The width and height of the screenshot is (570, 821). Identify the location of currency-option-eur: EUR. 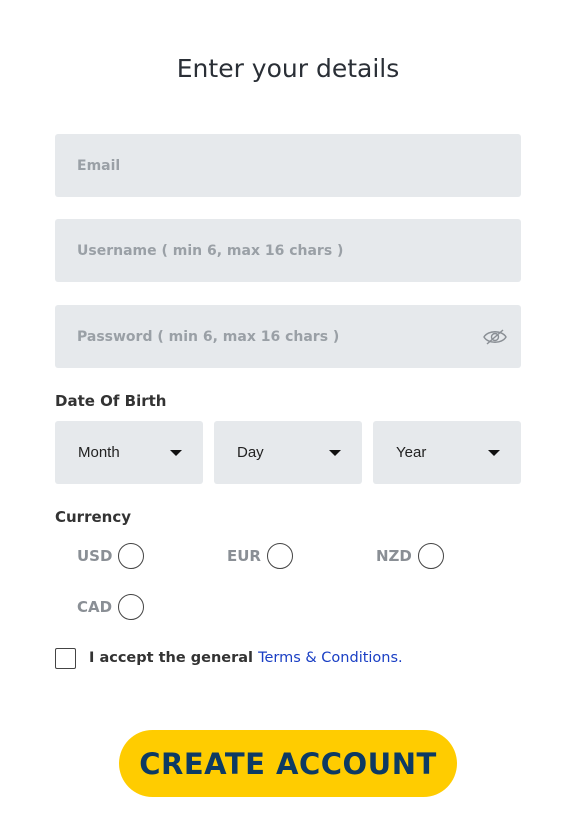
(260, 556).